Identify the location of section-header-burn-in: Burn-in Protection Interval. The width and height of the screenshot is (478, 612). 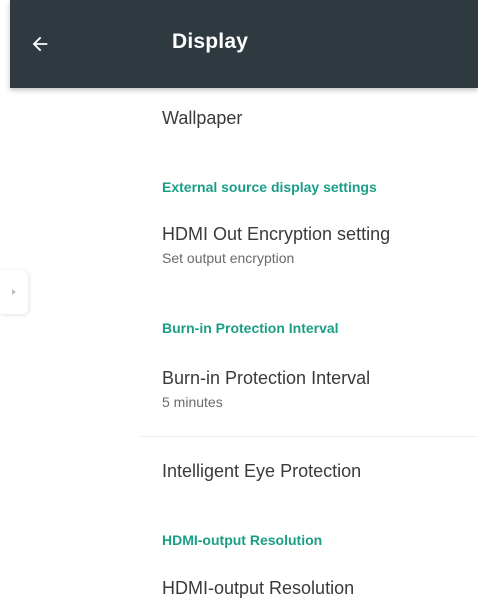
(250, 328).